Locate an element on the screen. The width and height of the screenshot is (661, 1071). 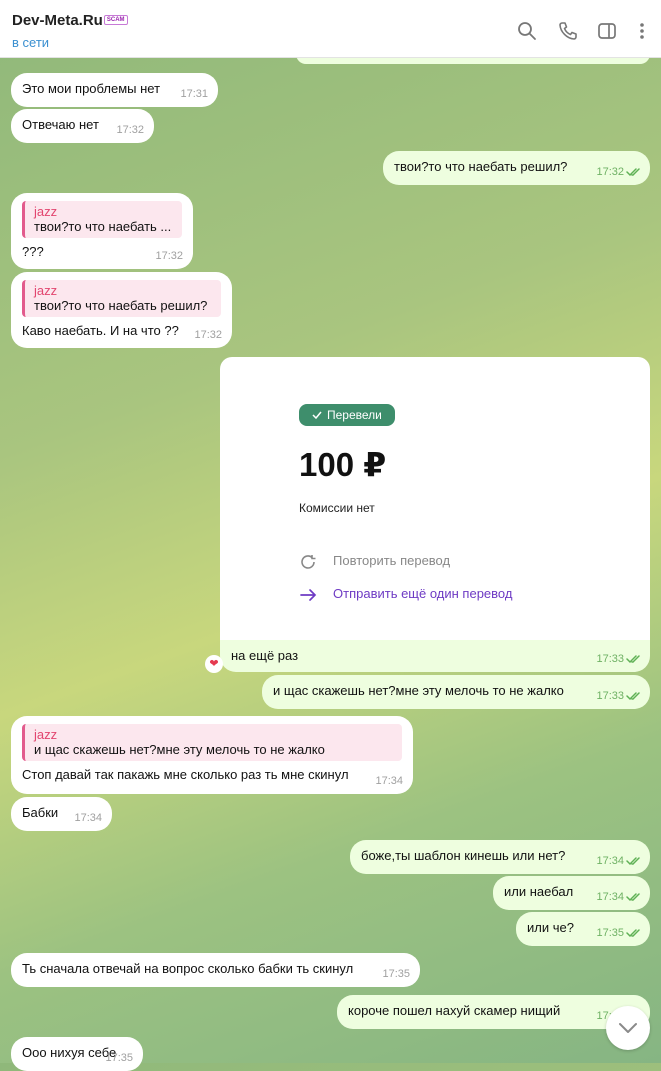
message-bubble-incoming: jazz твои?то что наебать ... ??? 17:32 is located at coordinates (102, 231).